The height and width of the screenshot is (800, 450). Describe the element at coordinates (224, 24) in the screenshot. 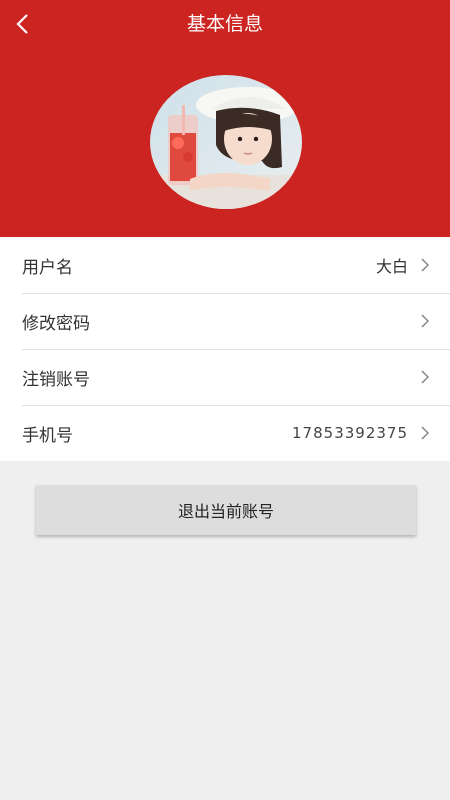

I see `page-title: 基本信息` at that location.